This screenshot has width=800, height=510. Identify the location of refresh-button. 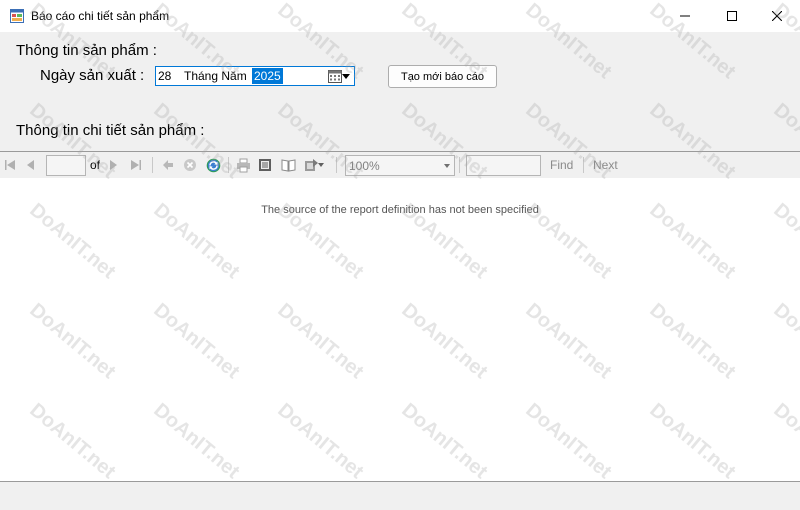
(213, 165).